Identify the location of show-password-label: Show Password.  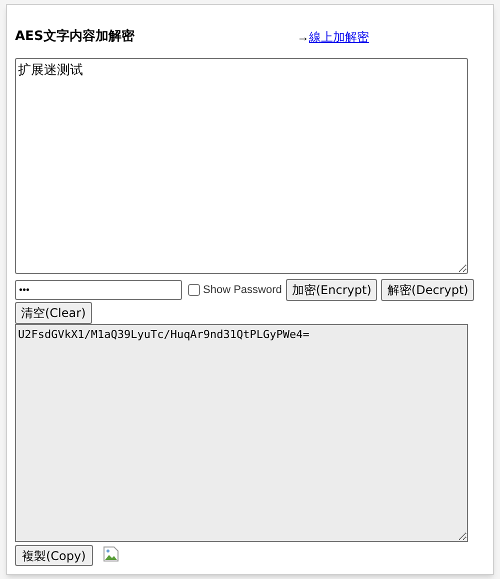
(242, 290).